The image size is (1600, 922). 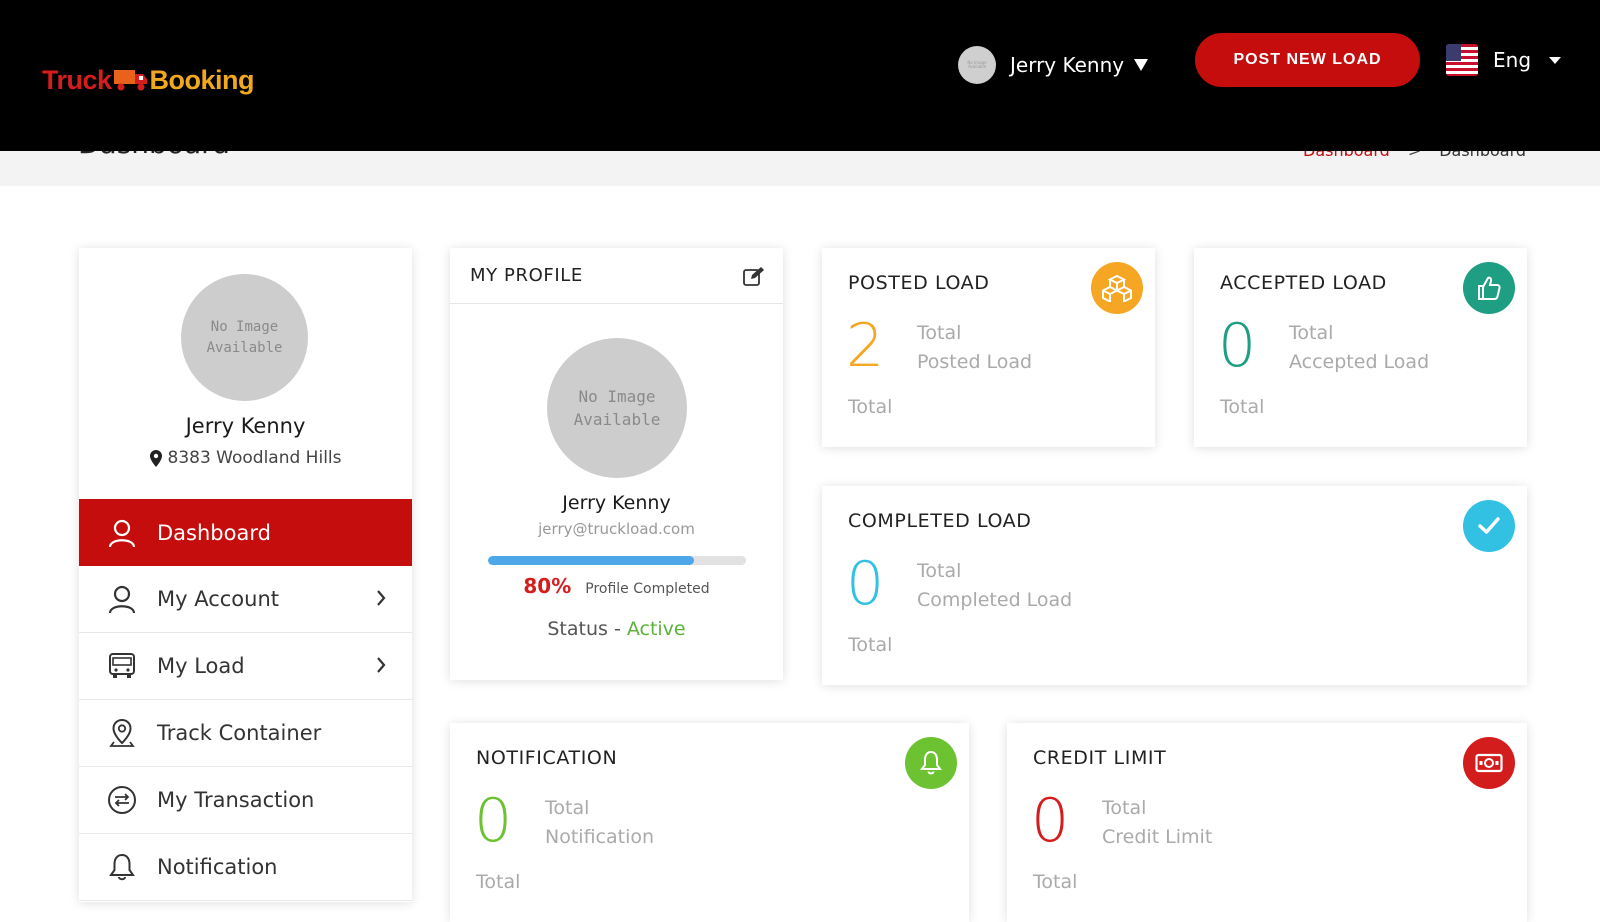 I want to click on truck-logo-icon, so click(x=130, y=80).